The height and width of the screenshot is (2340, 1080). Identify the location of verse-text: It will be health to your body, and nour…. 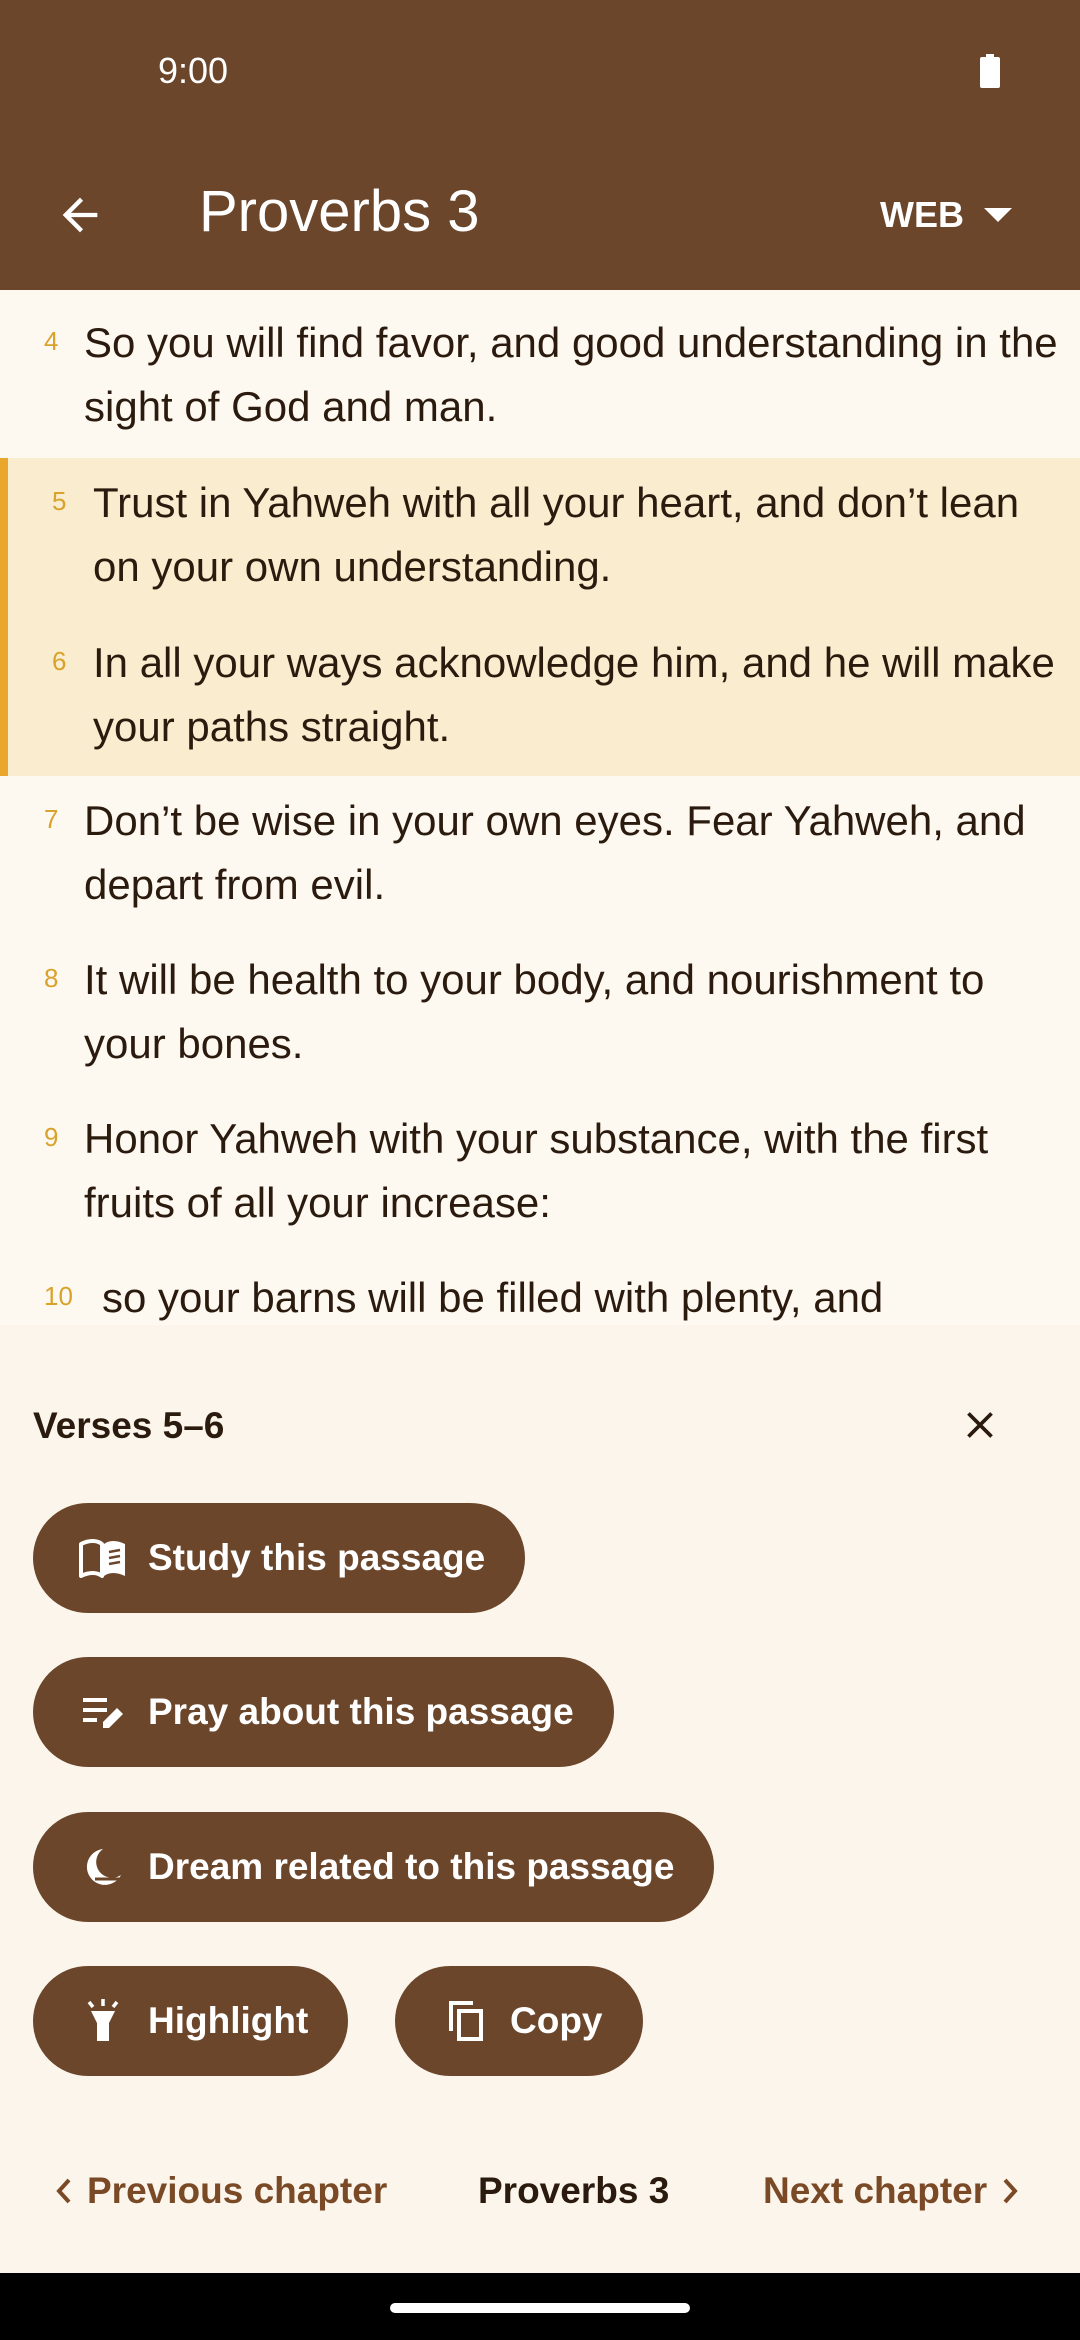
(534, 1011).